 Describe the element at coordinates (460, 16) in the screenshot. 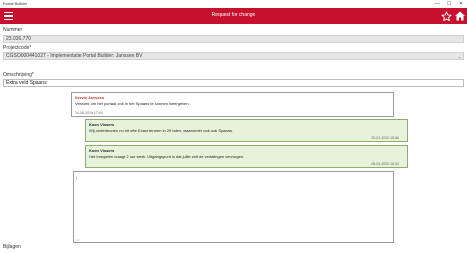

I see `home-icon` at that location.